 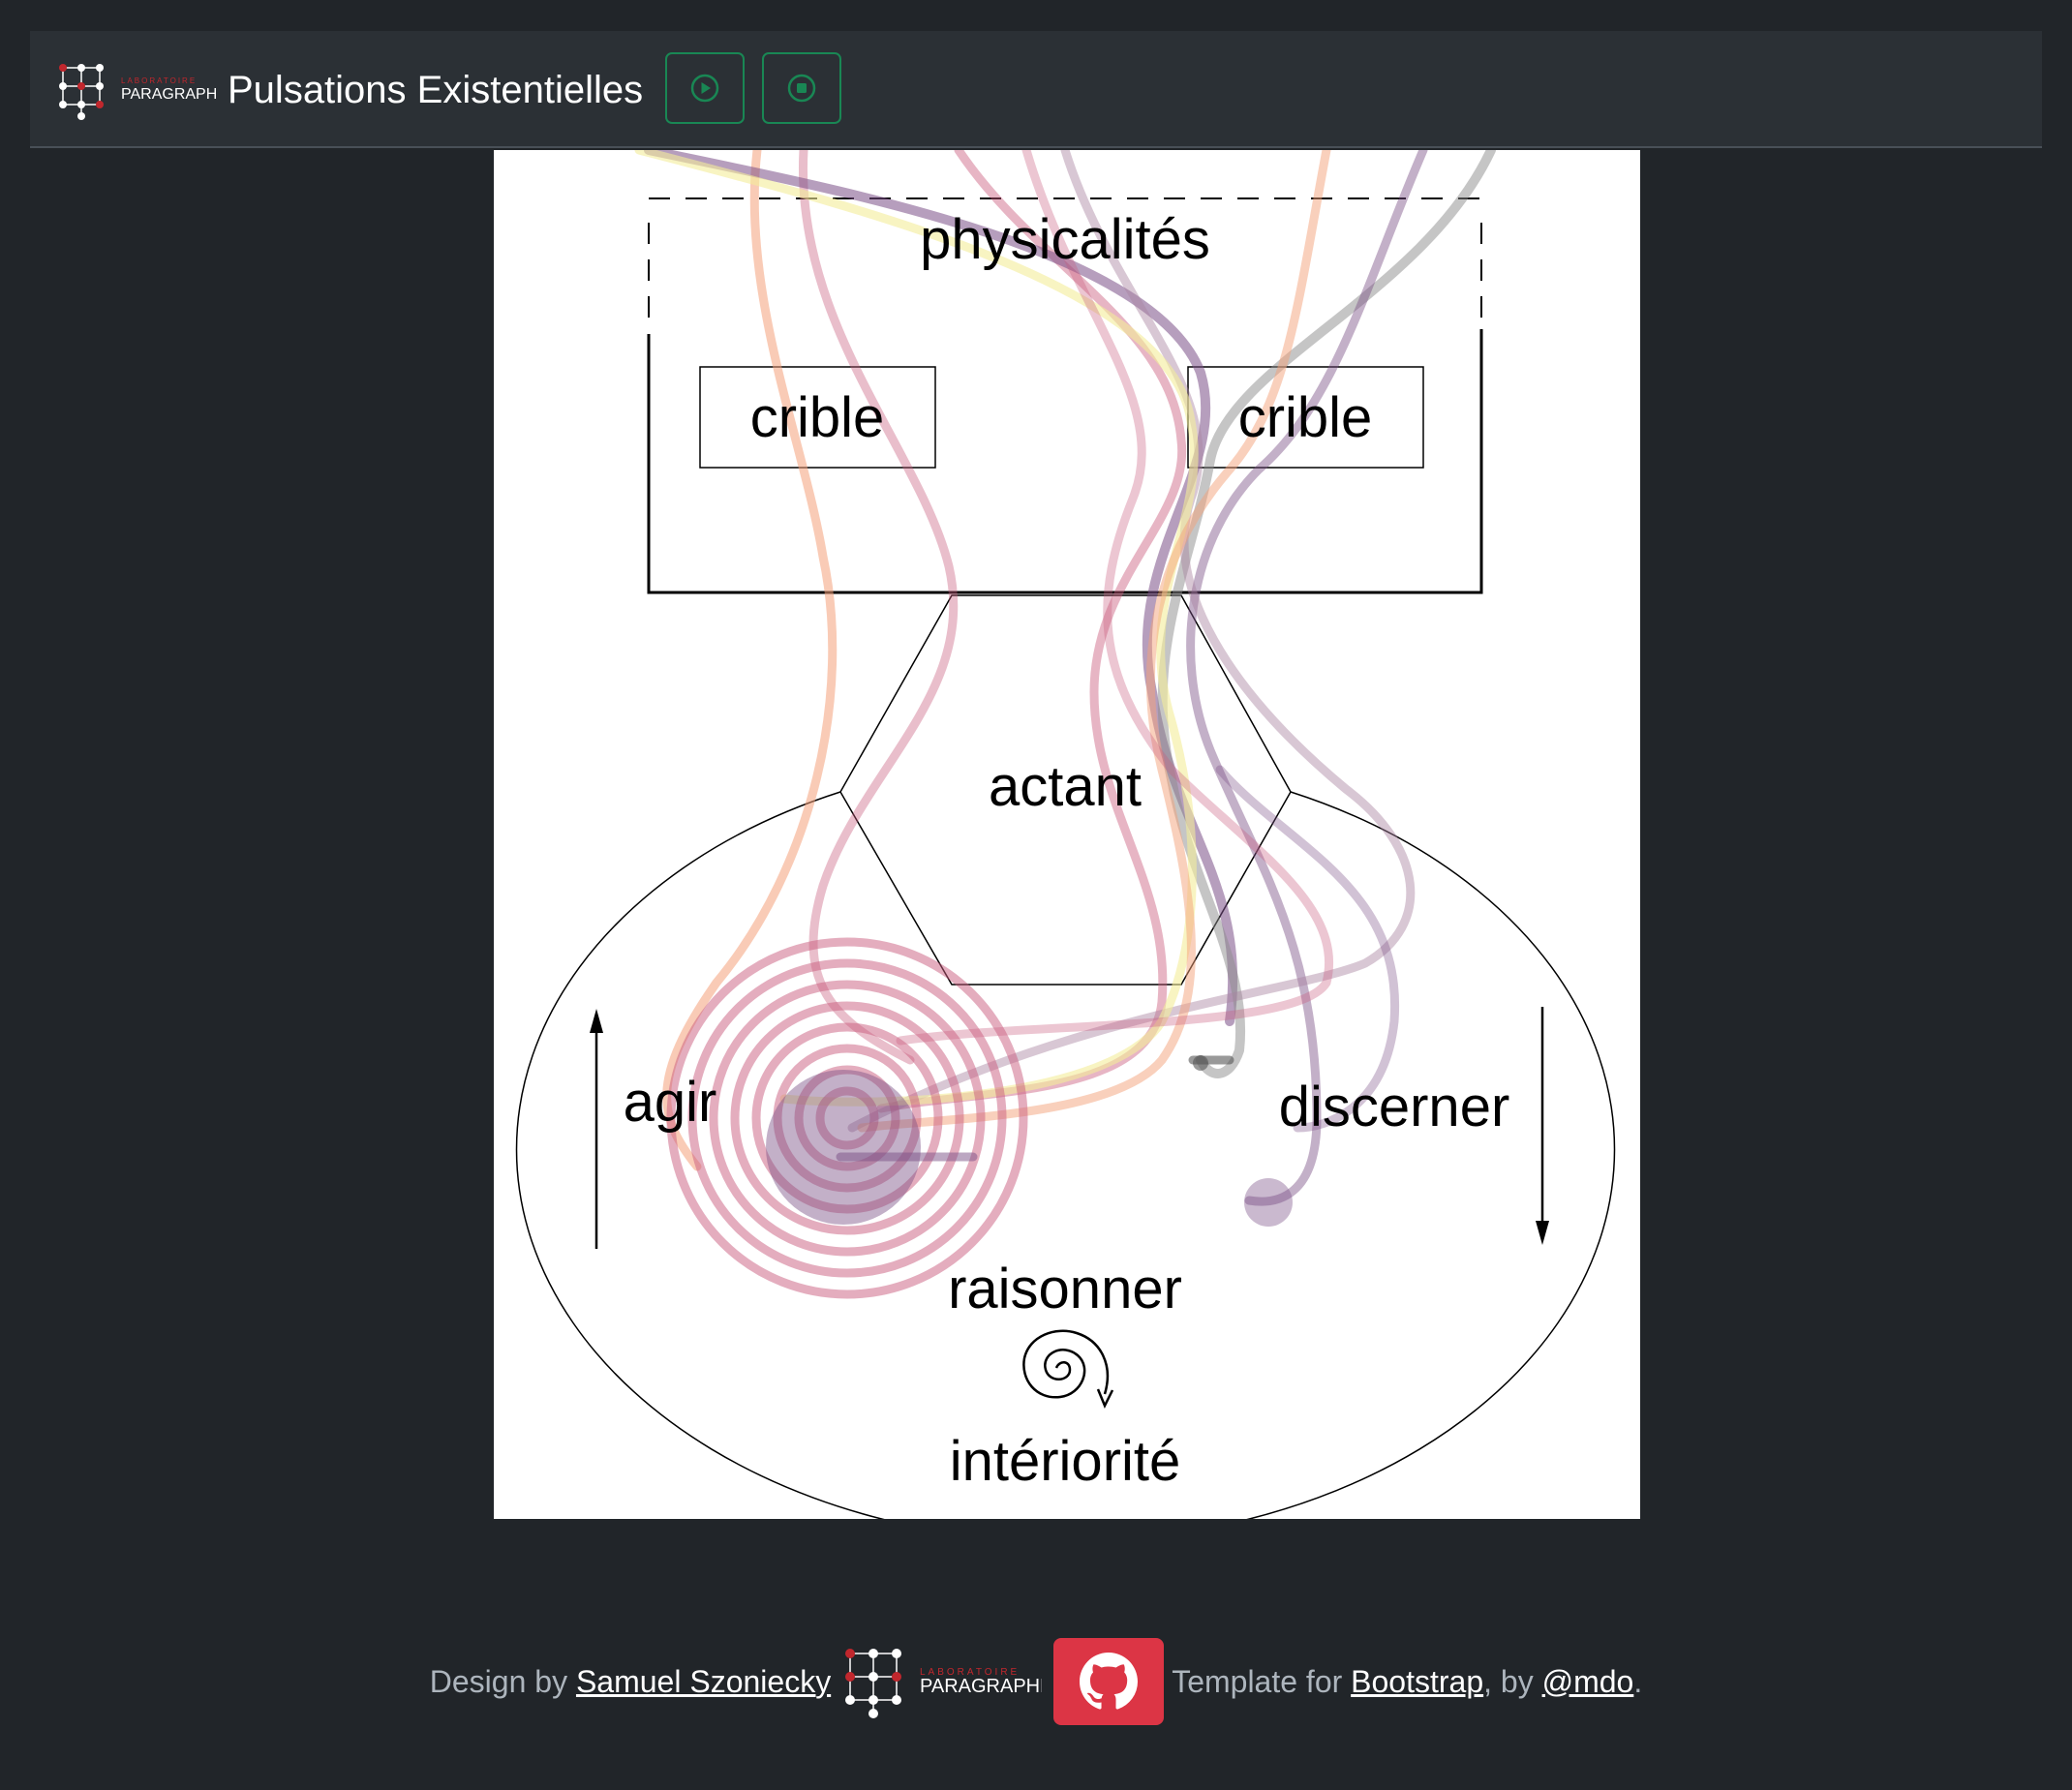 What do you see at coordinates (703, 1682) in the screenshot?
I see `author-link: Samuel Szoniecky` at bounding box center [703, 1682].